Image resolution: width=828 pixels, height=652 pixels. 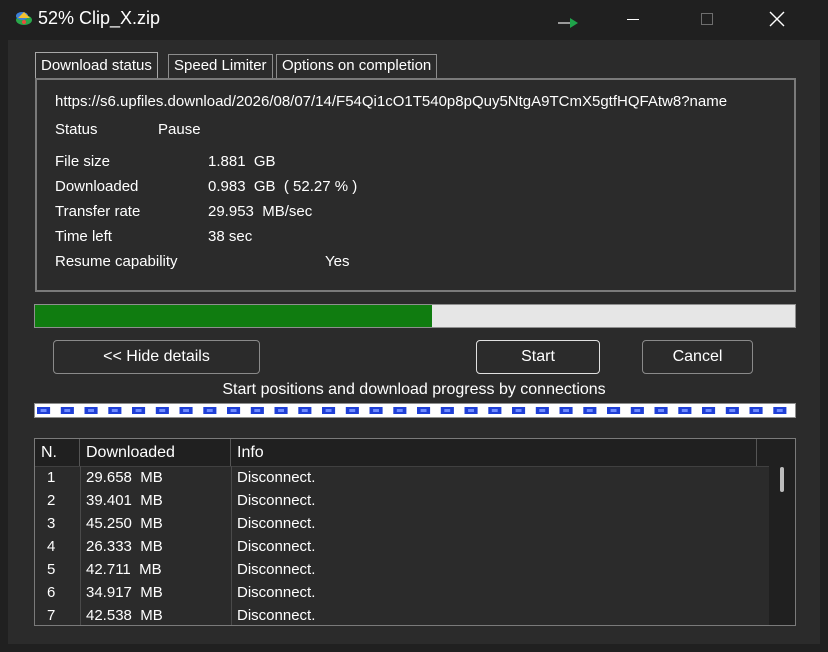 What do you see at coordinates (98, 211) in the screenshot?
I see `transfer-rate-label: Transfer rate` at bounding box center [98, 211].